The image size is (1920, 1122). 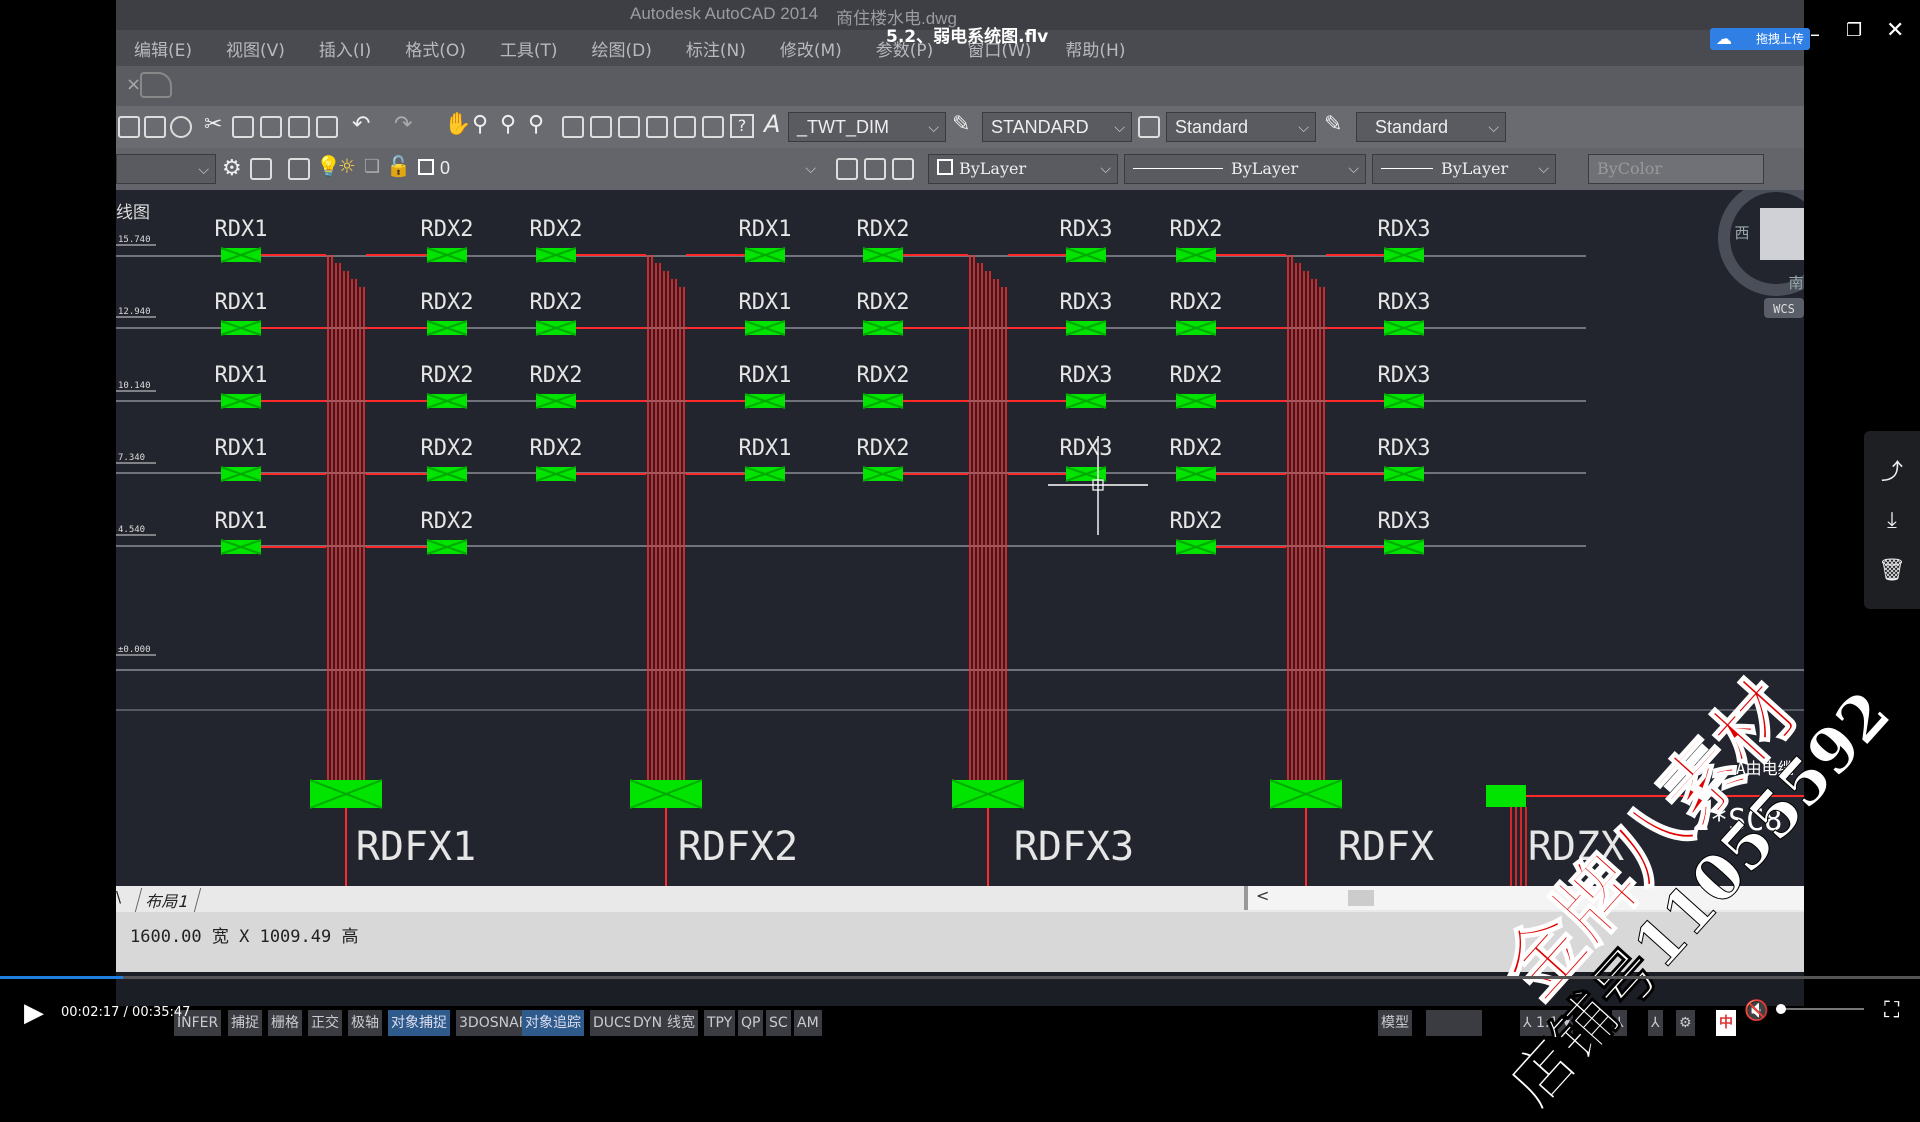 What do you see at coordinates (118, 897) in the screenshot?
I see `tab-model: \` at bounding box center [118, 897].